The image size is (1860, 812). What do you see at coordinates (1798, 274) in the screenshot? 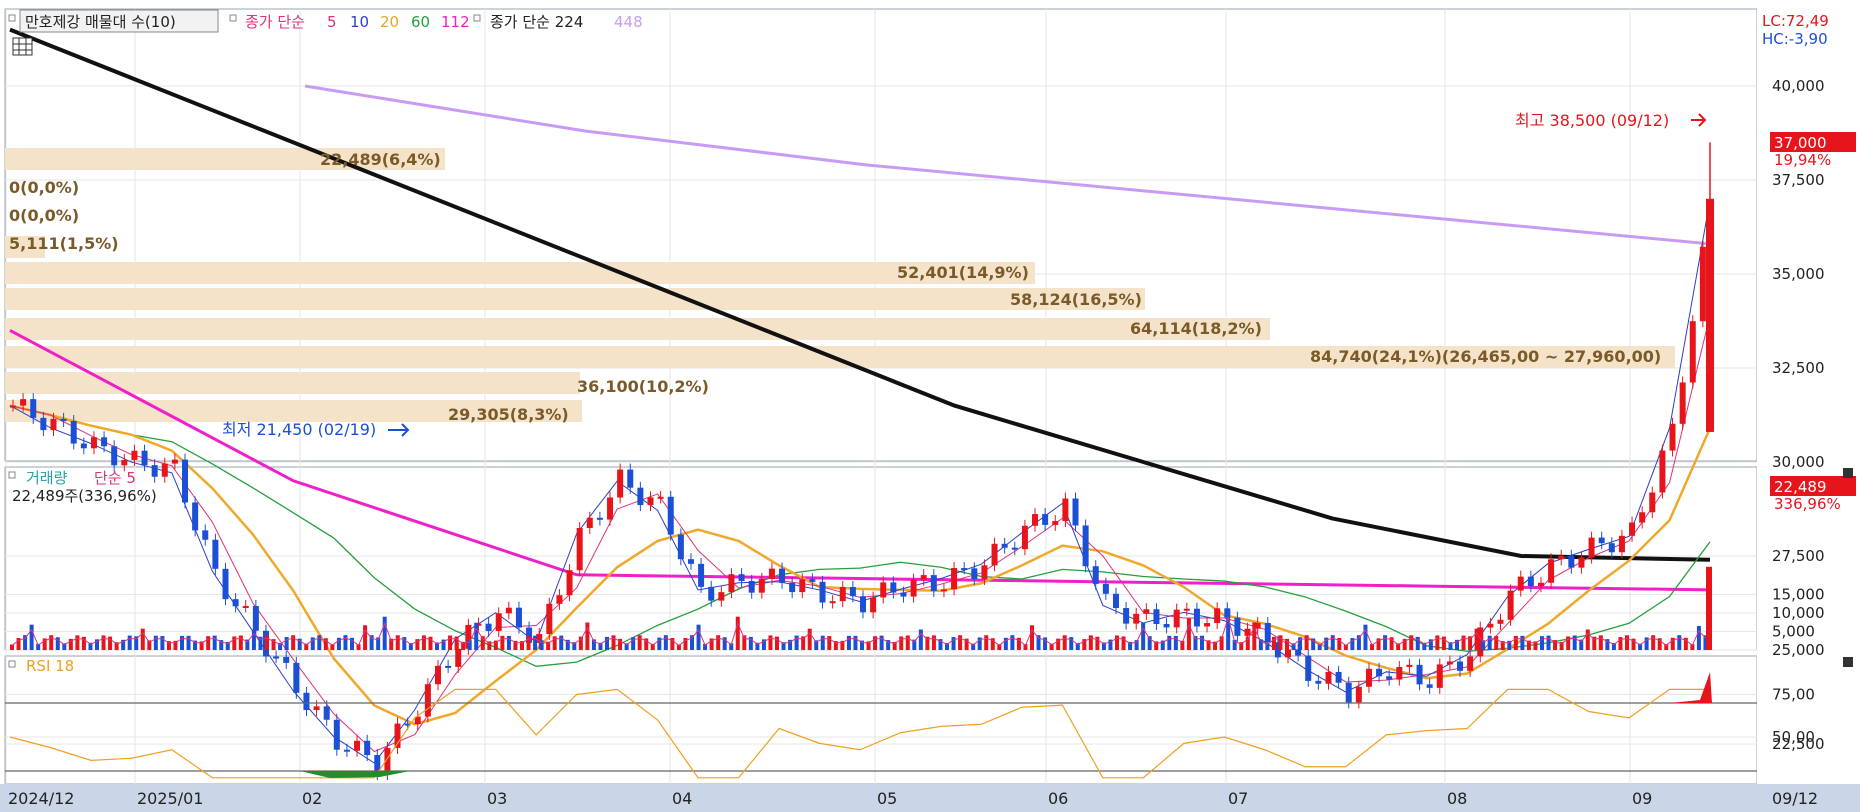
I see `price-tick-label: 35,000` at bounding box center [1798, 274].